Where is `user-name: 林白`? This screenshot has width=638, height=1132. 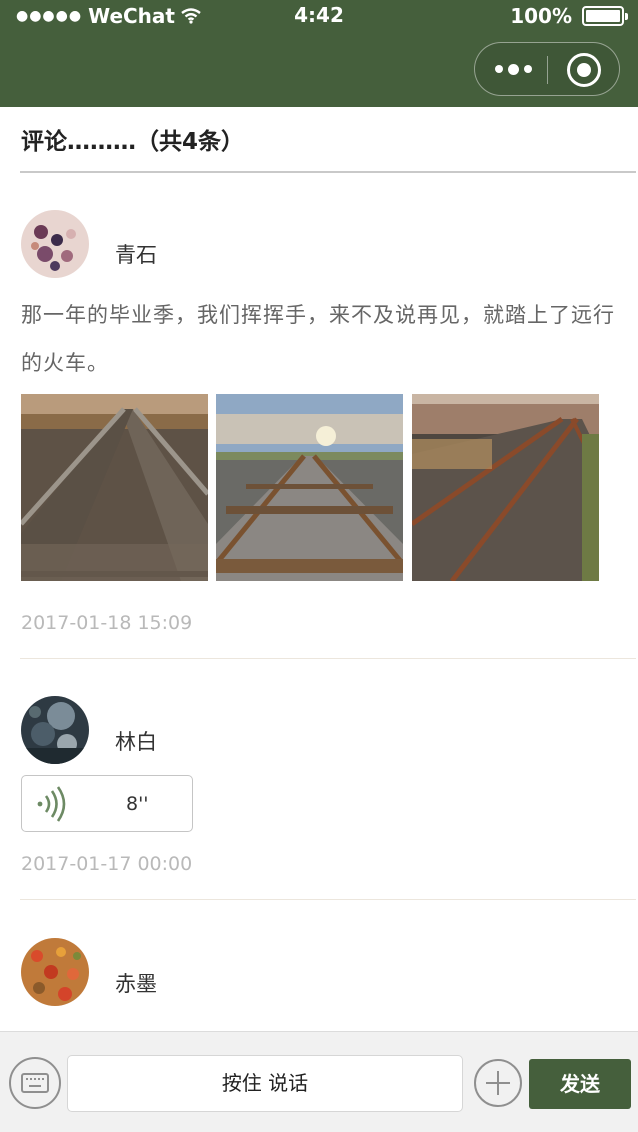
user-name: 林白 is located at coordinates (136, 742).